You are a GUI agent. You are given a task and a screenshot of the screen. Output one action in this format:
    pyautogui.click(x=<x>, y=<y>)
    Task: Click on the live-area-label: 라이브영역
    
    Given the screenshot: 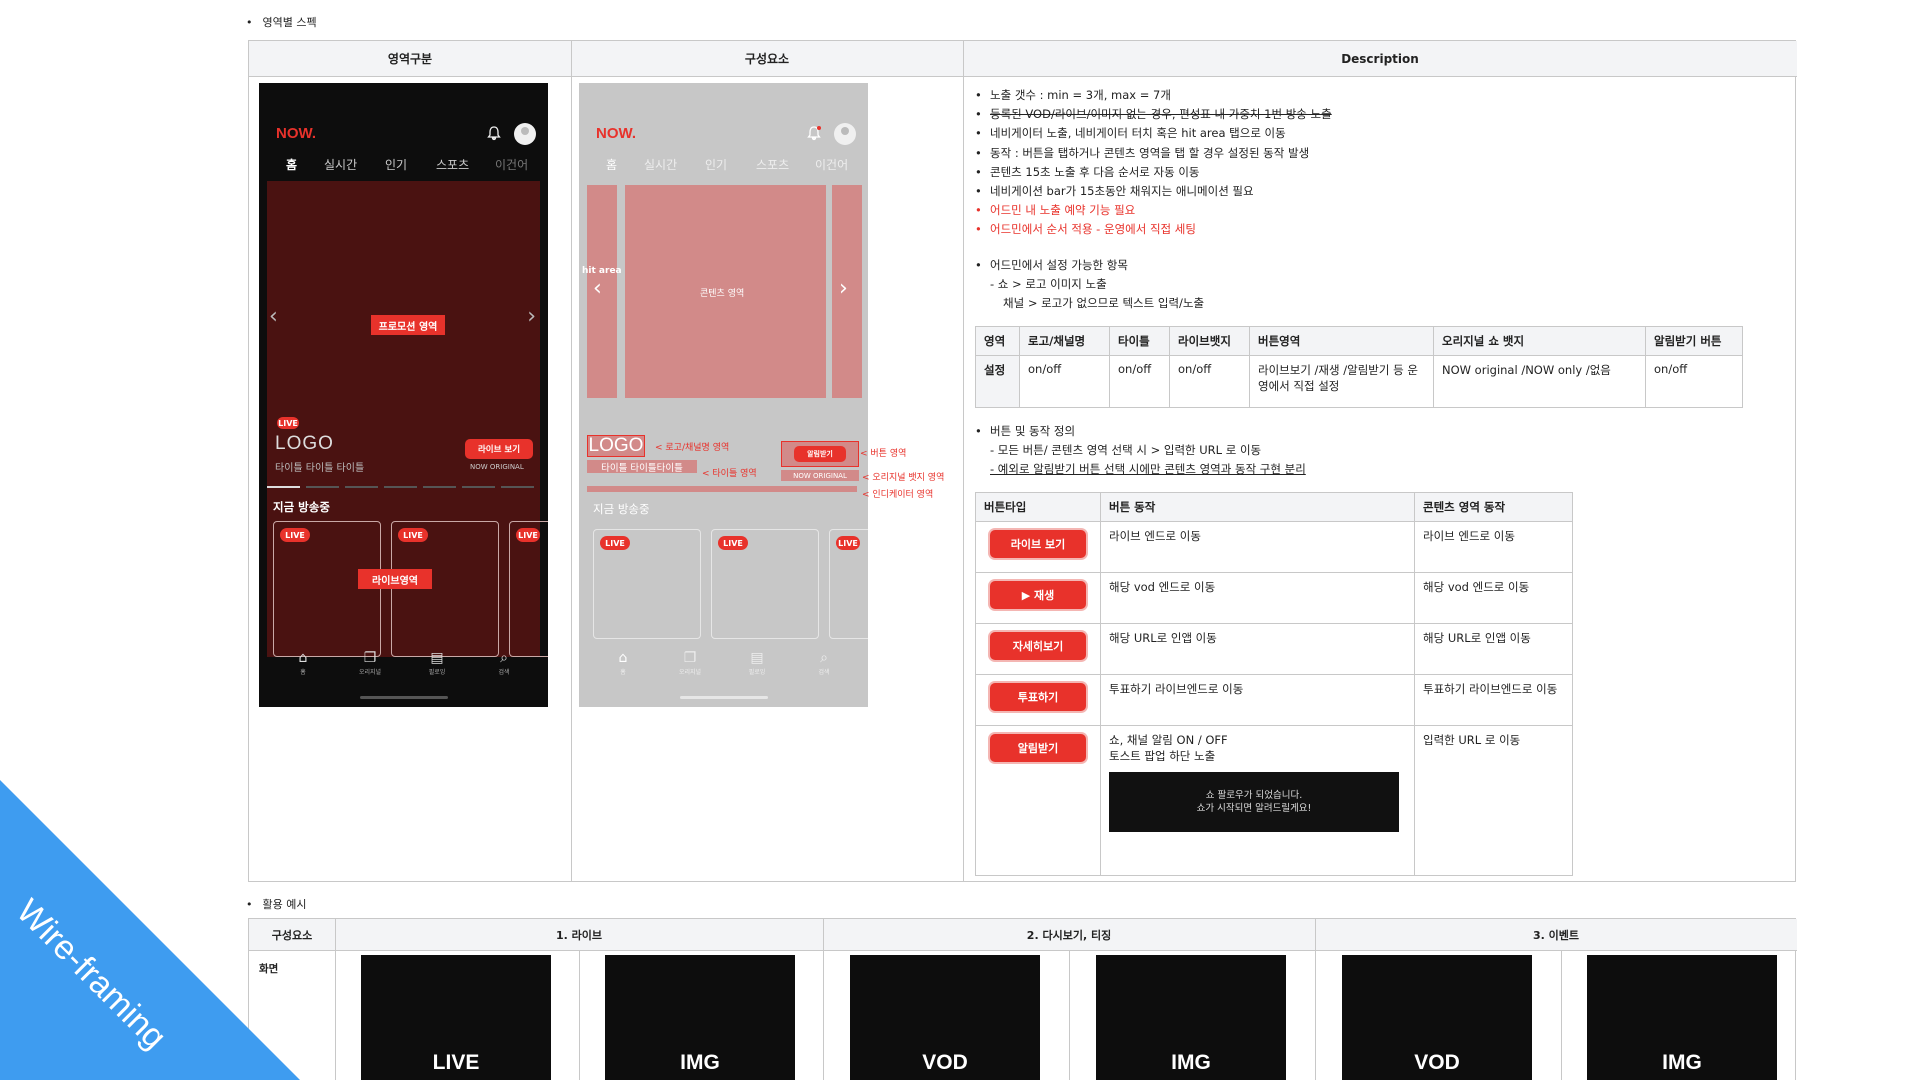 What is the action you would take?
    pyautogui.click(x=395, y=579)
    